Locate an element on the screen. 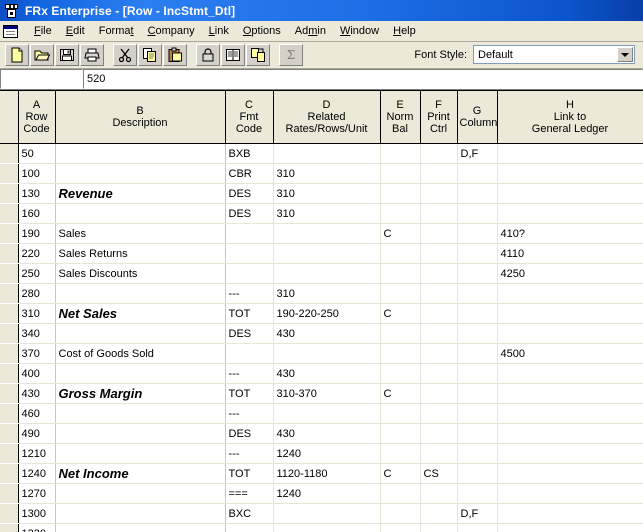 The height and width of the screenshot is (532, 643). cell-fmt-code: BXB is located at coordinates (249, 153).